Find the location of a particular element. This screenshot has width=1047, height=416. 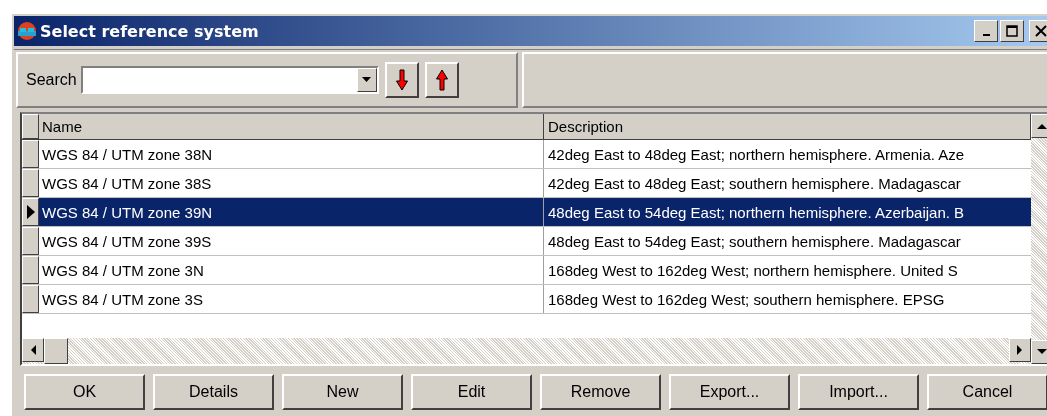

table-cell: WGS 84 / UTM zone 3S is located at coordinates (291, 299).